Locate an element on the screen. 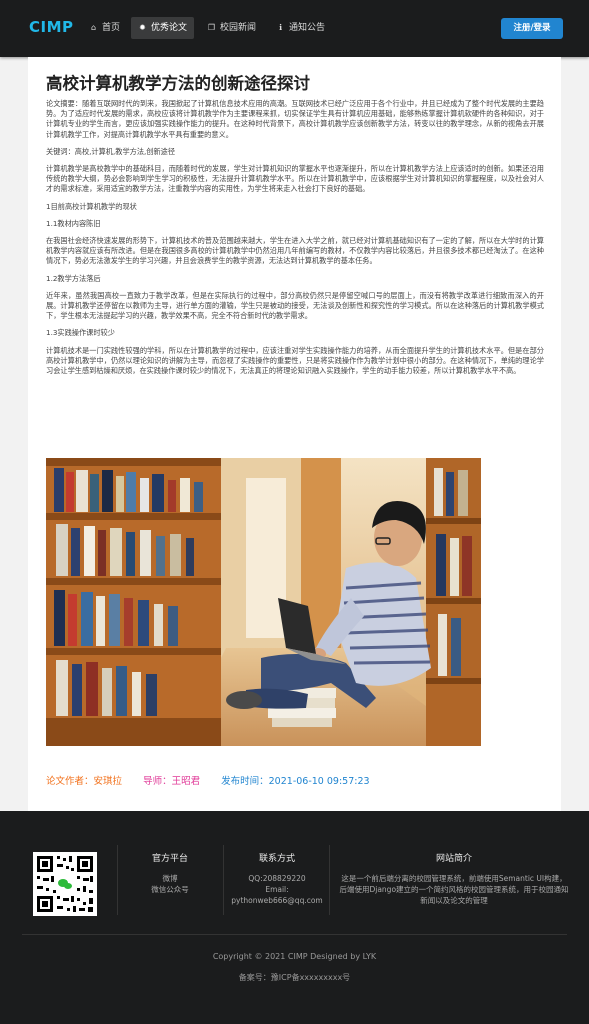  copyright-text: Copyright © 2021 CIMP Designed by LYK is located at coordinates (294, 956).